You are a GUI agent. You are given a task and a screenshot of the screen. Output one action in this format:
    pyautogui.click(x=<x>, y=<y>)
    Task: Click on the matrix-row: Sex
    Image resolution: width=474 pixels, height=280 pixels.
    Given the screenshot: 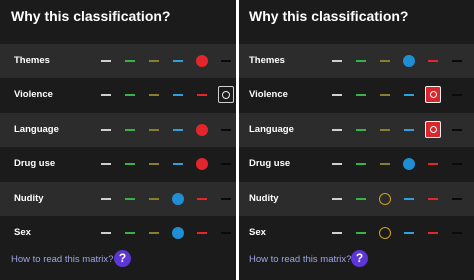 What is the action you would take?
    pyautogui.click(x=356, y=233)
    